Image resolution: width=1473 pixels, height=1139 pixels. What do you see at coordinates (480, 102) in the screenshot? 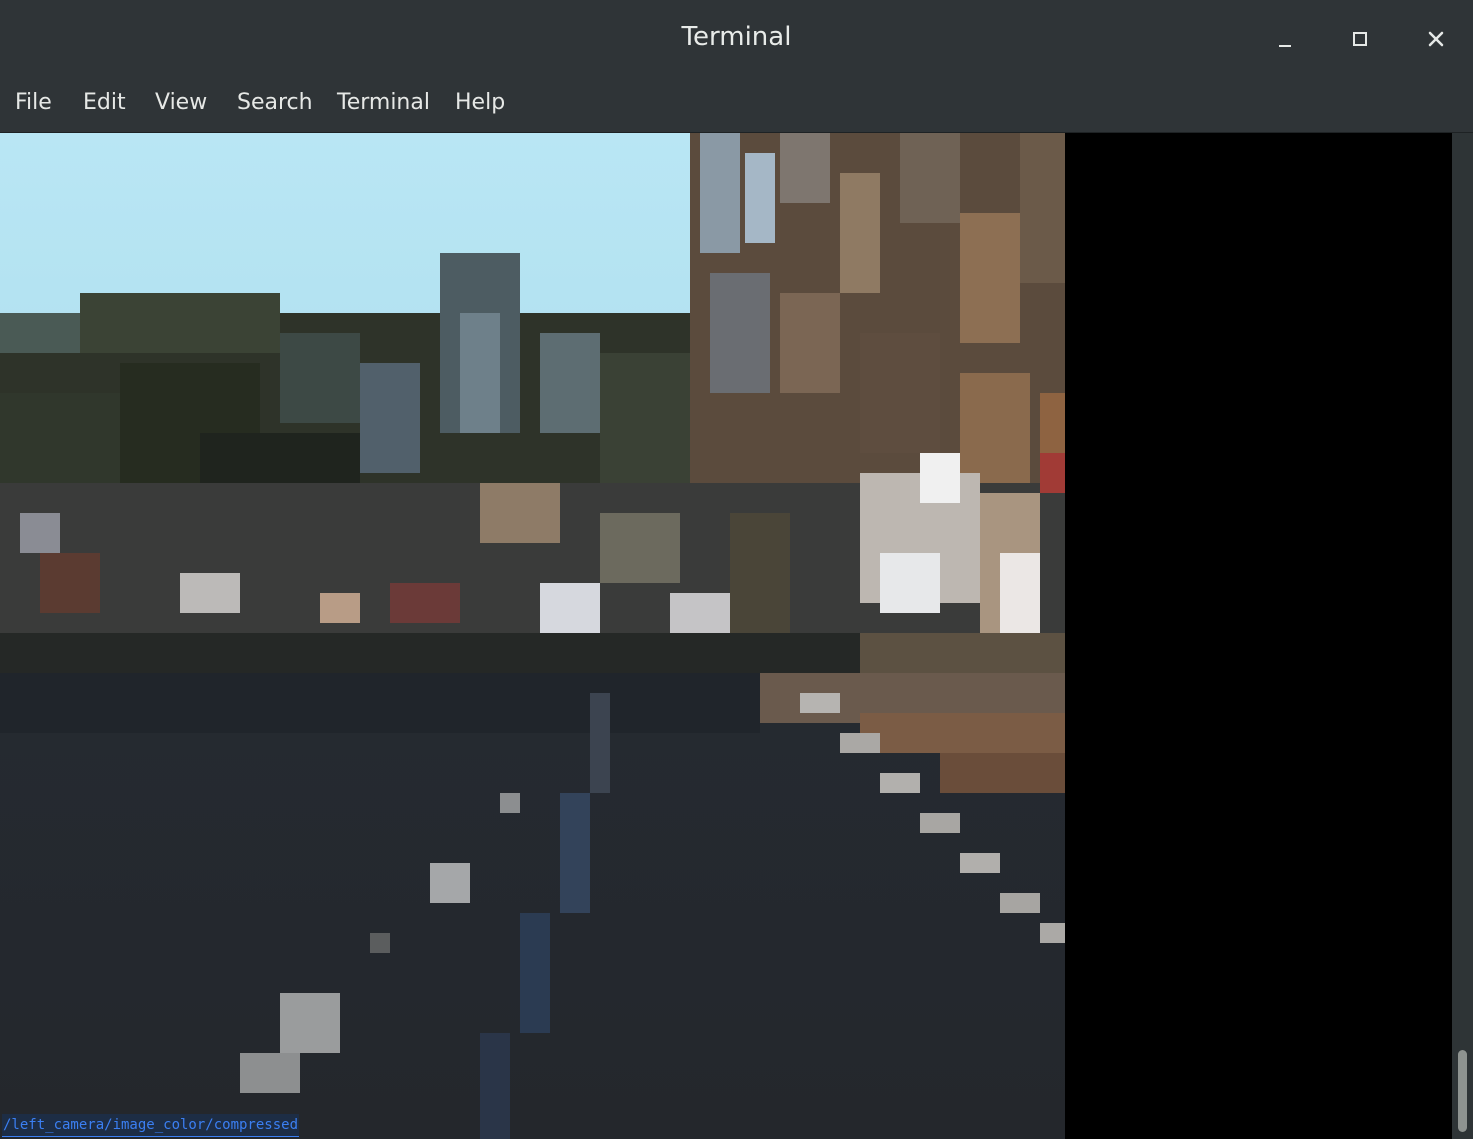
I see `menu-help: Help` at bounding box center [480, 102].